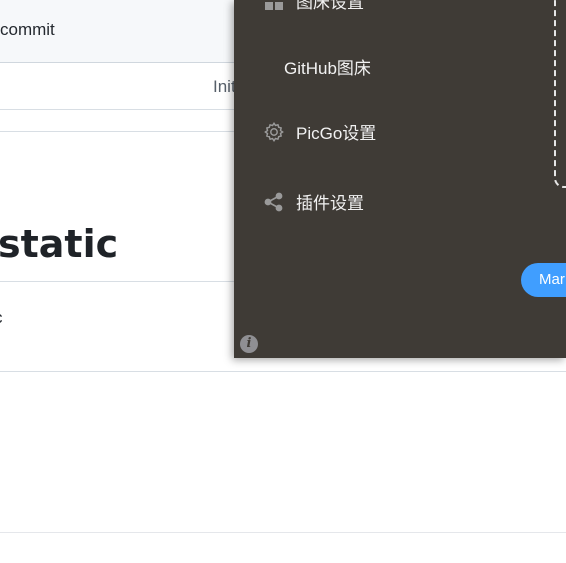 The width and height of the screenshot is (566, 563). I want to click on share-icon, so click(274, 202).